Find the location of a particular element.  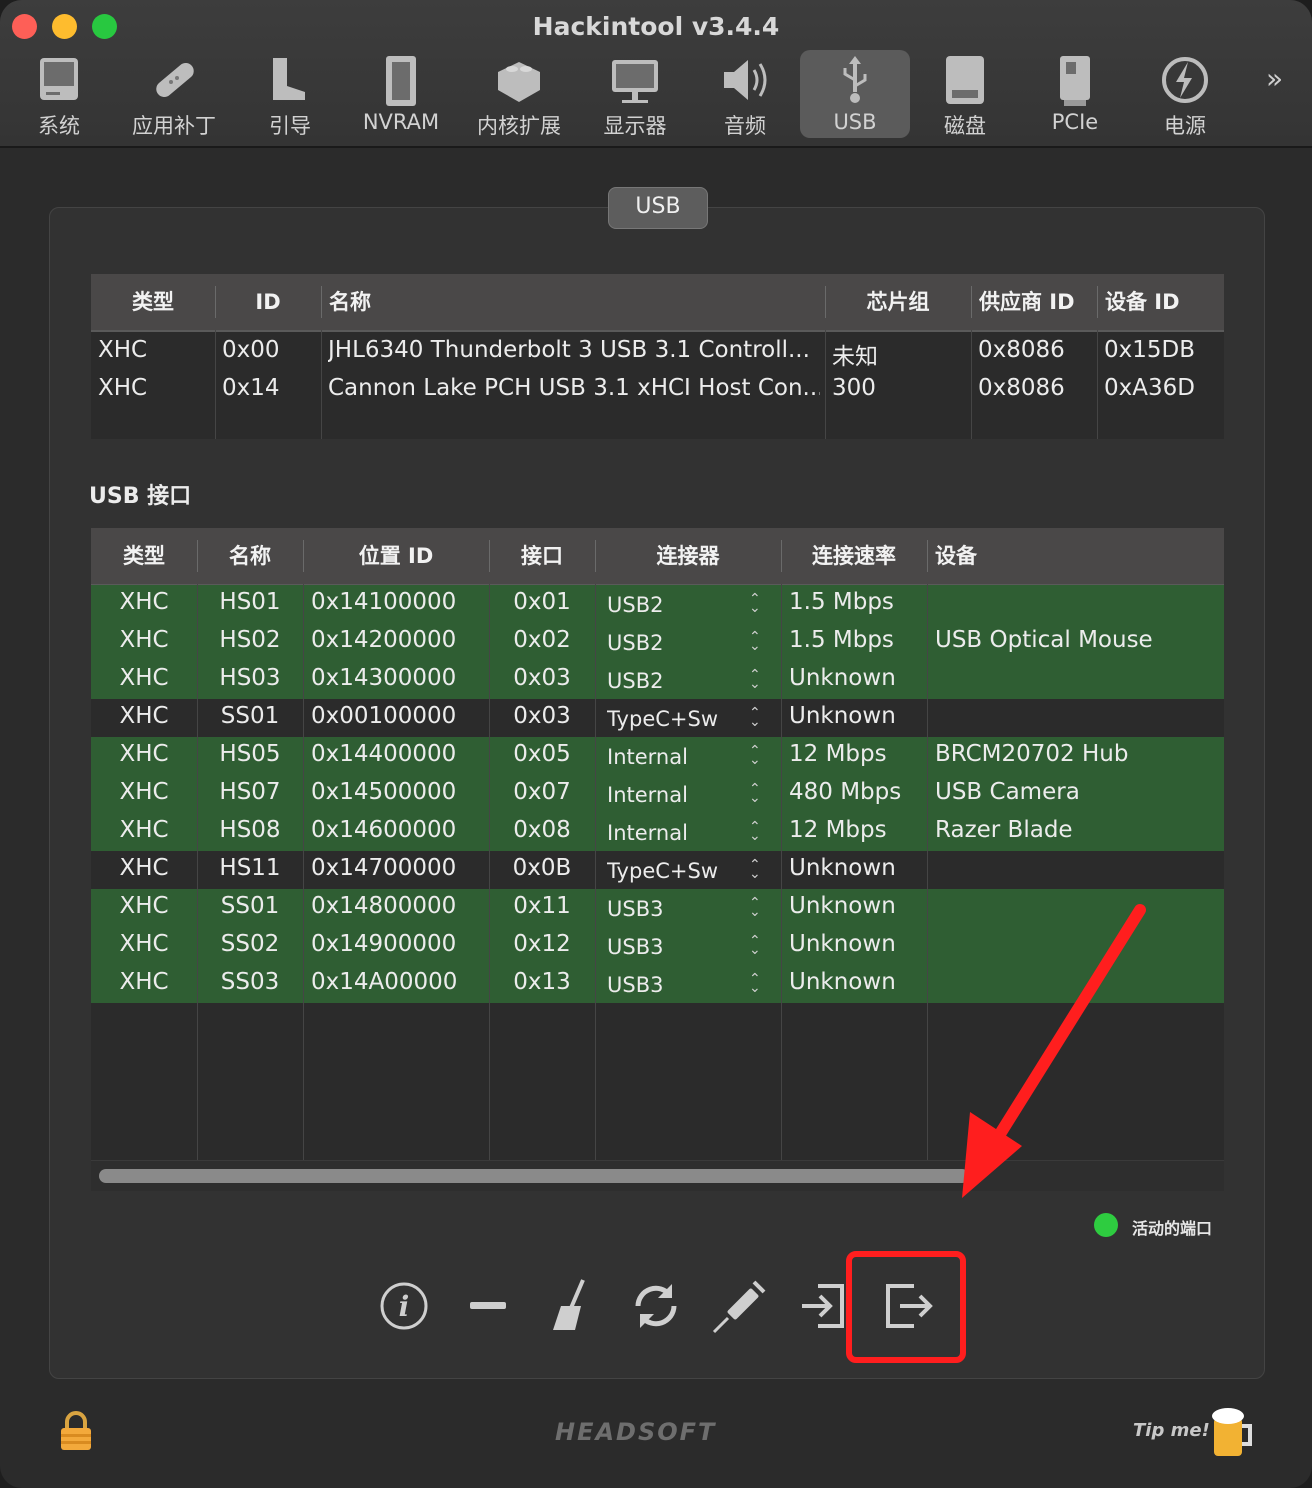

table-row: XHC HS03 0x14300000 0x03 USB2 ⌃ ⌄ Unknown is located at coordinates (657, 680).